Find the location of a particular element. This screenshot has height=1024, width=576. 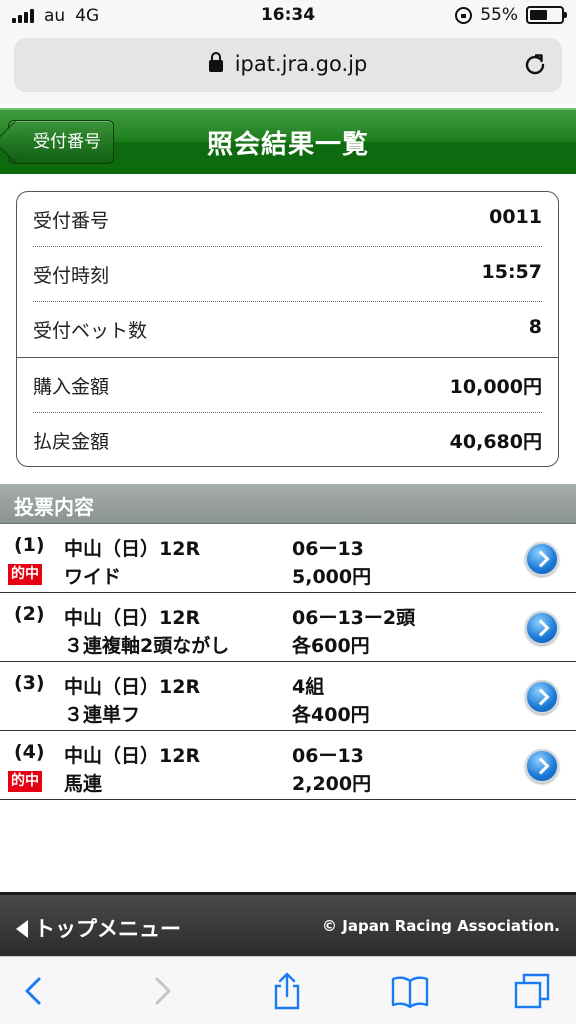

orientation-lock-icon is located at coordinates (464, 15).